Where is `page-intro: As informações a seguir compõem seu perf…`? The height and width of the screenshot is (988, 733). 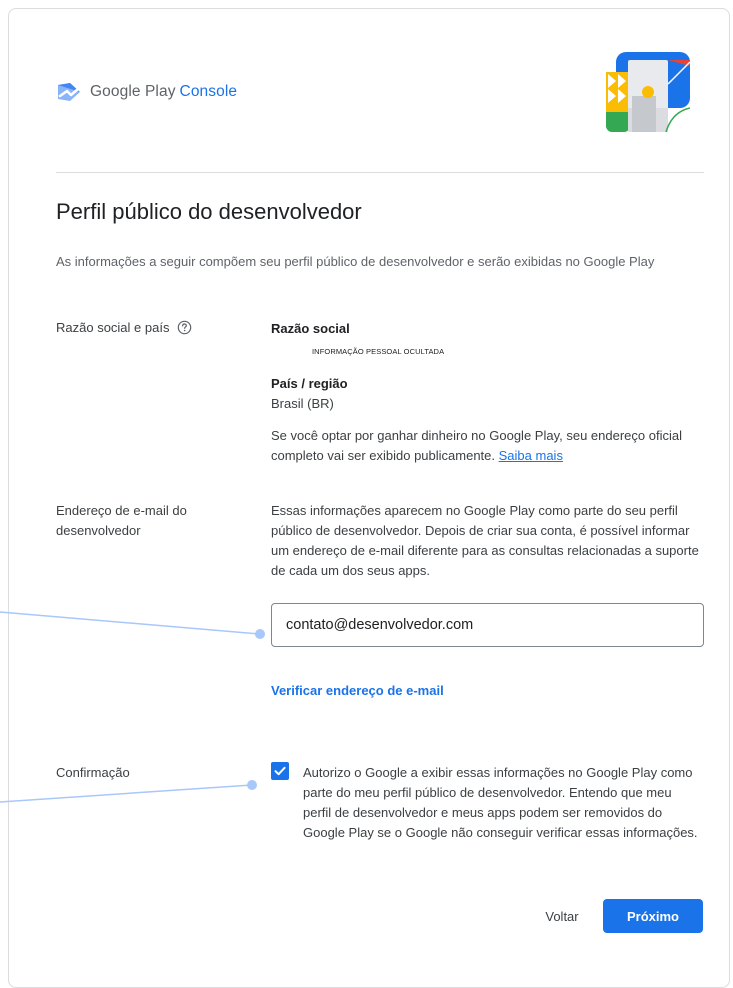 page-intro: As informações a seguir compõem seu perf… is located at coordinates (355, 261).